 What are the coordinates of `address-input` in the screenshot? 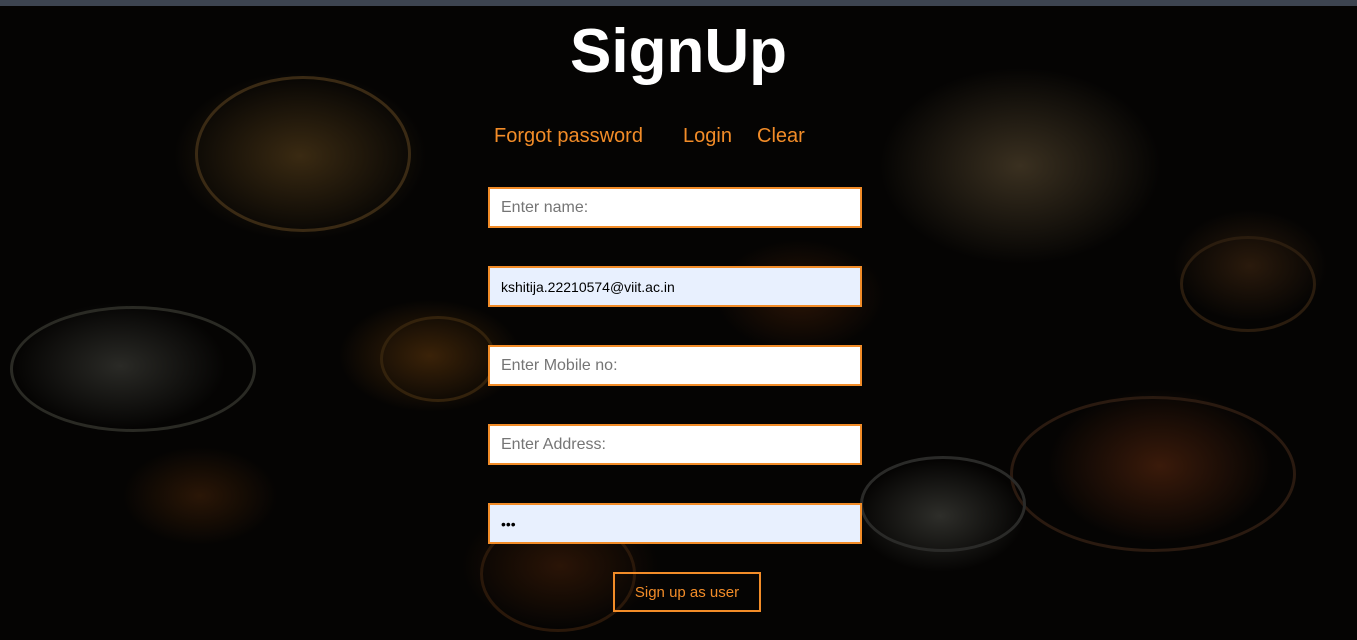 It's located at (675, 444).